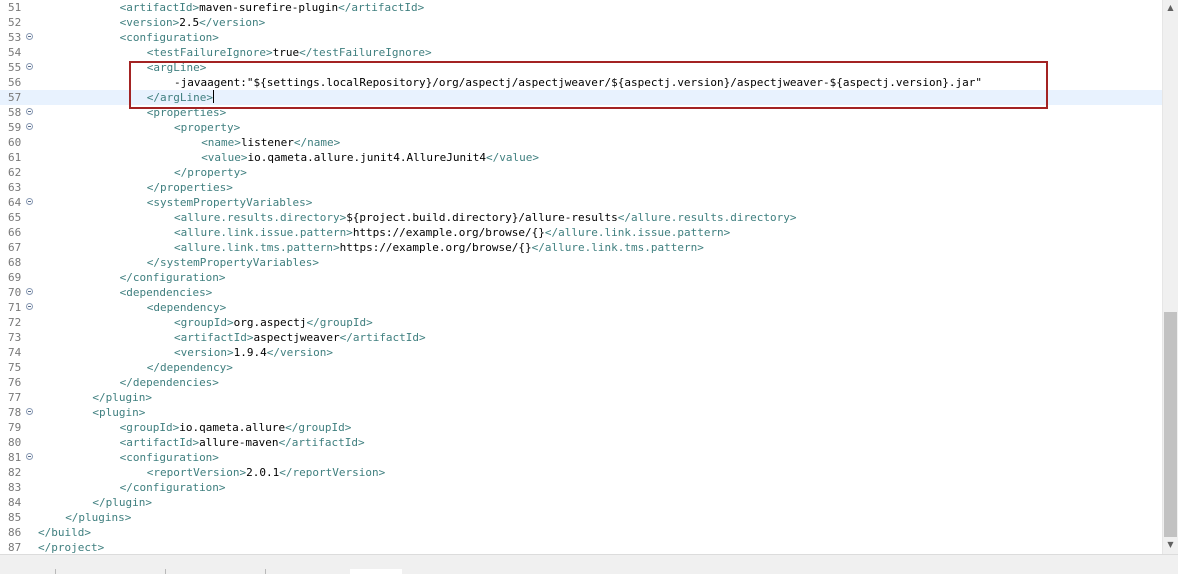 This screenshot has height=574, width=1178. Describe the element at coordinates (581, 457) in the screenshot. I see `code-line: 81 <configuration>` at that location.